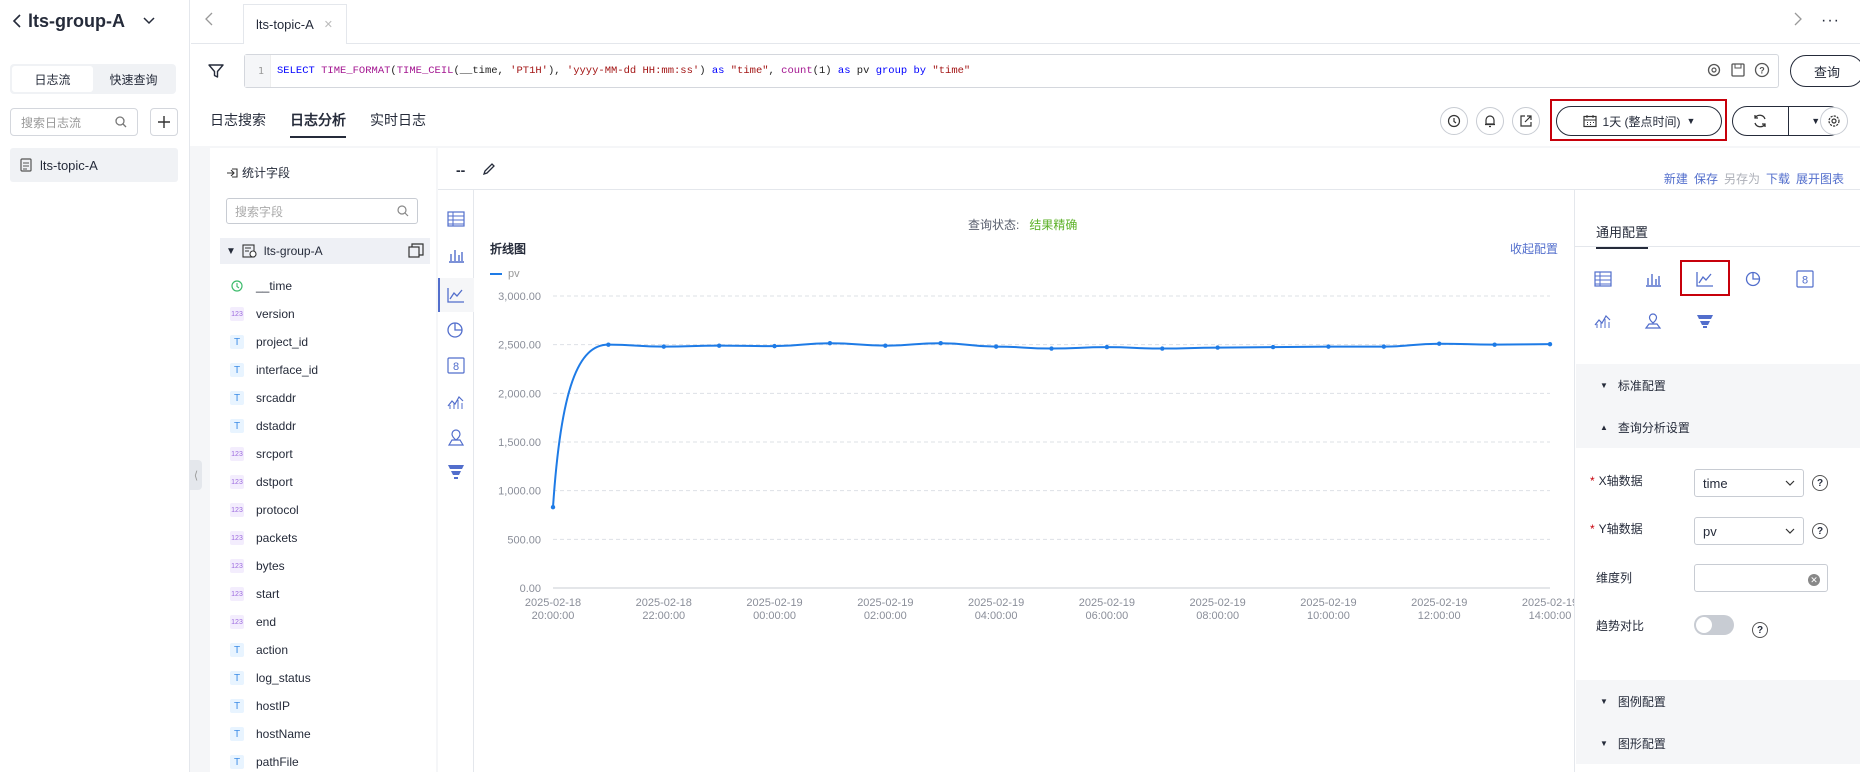  Describe the element at coordinates (1051, 425) in the screenshot. I see `series-line-pv` at that location.